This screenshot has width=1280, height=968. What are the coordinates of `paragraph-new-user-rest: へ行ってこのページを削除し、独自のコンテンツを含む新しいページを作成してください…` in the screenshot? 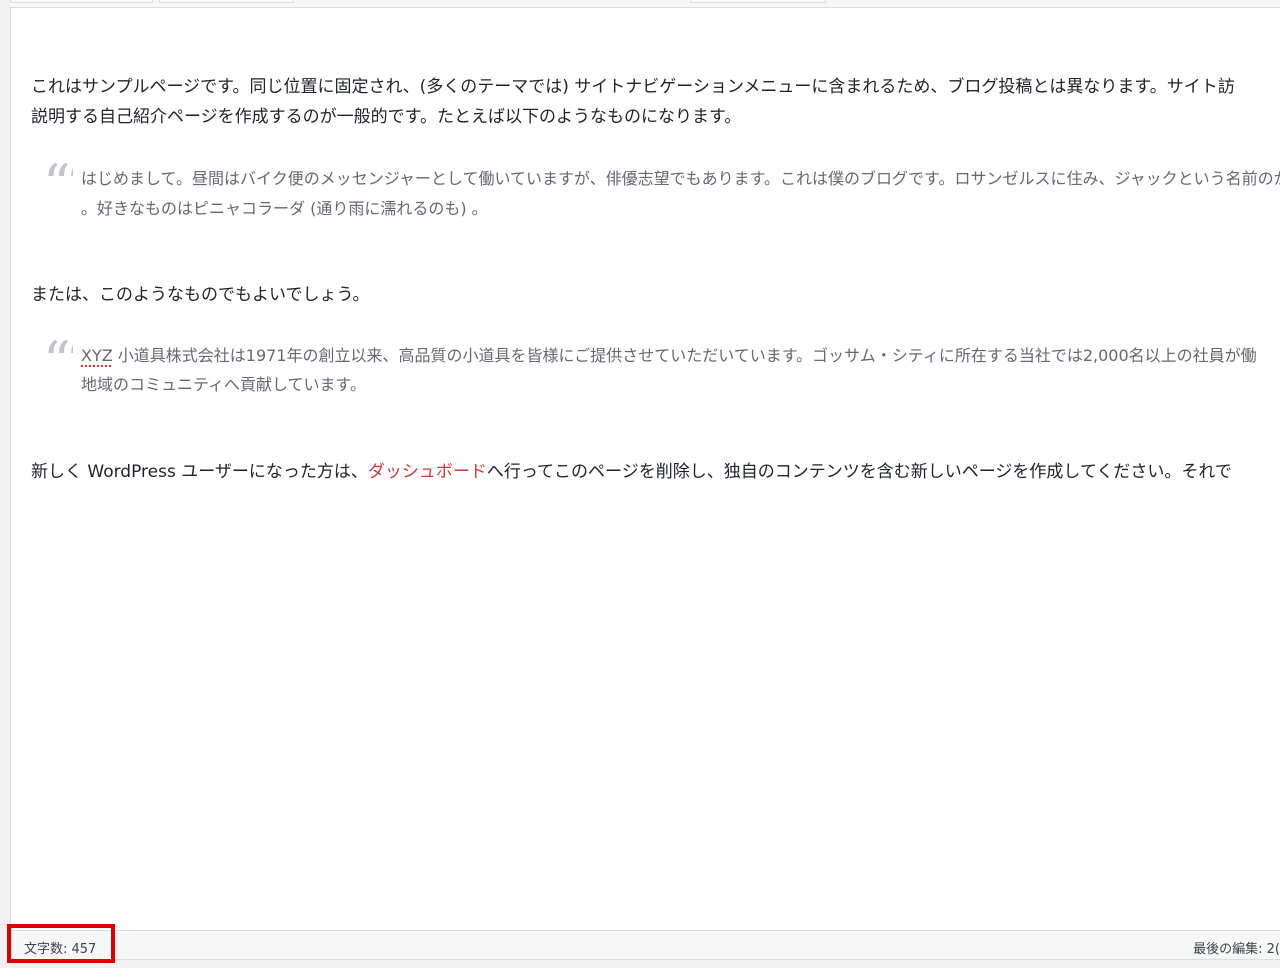 It's located at (859, 472).